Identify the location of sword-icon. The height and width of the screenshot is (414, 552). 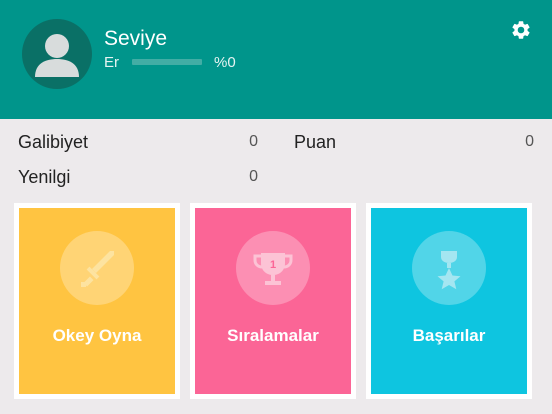
(97, 269).